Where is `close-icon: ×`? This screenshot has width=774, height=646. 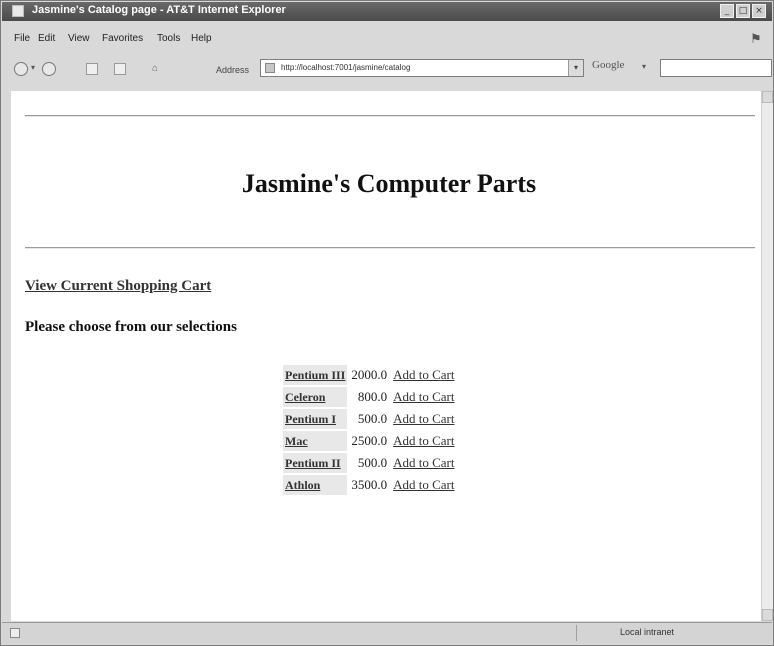 close-icon: × is located at coordinates (759, 11).